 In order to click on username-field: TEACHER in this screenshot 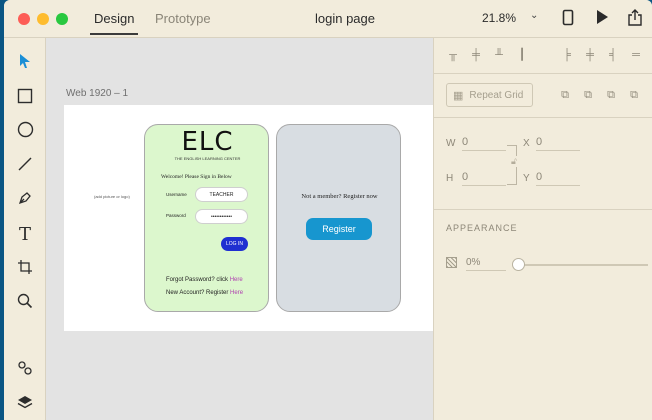, I will do `click(221, 194)`.